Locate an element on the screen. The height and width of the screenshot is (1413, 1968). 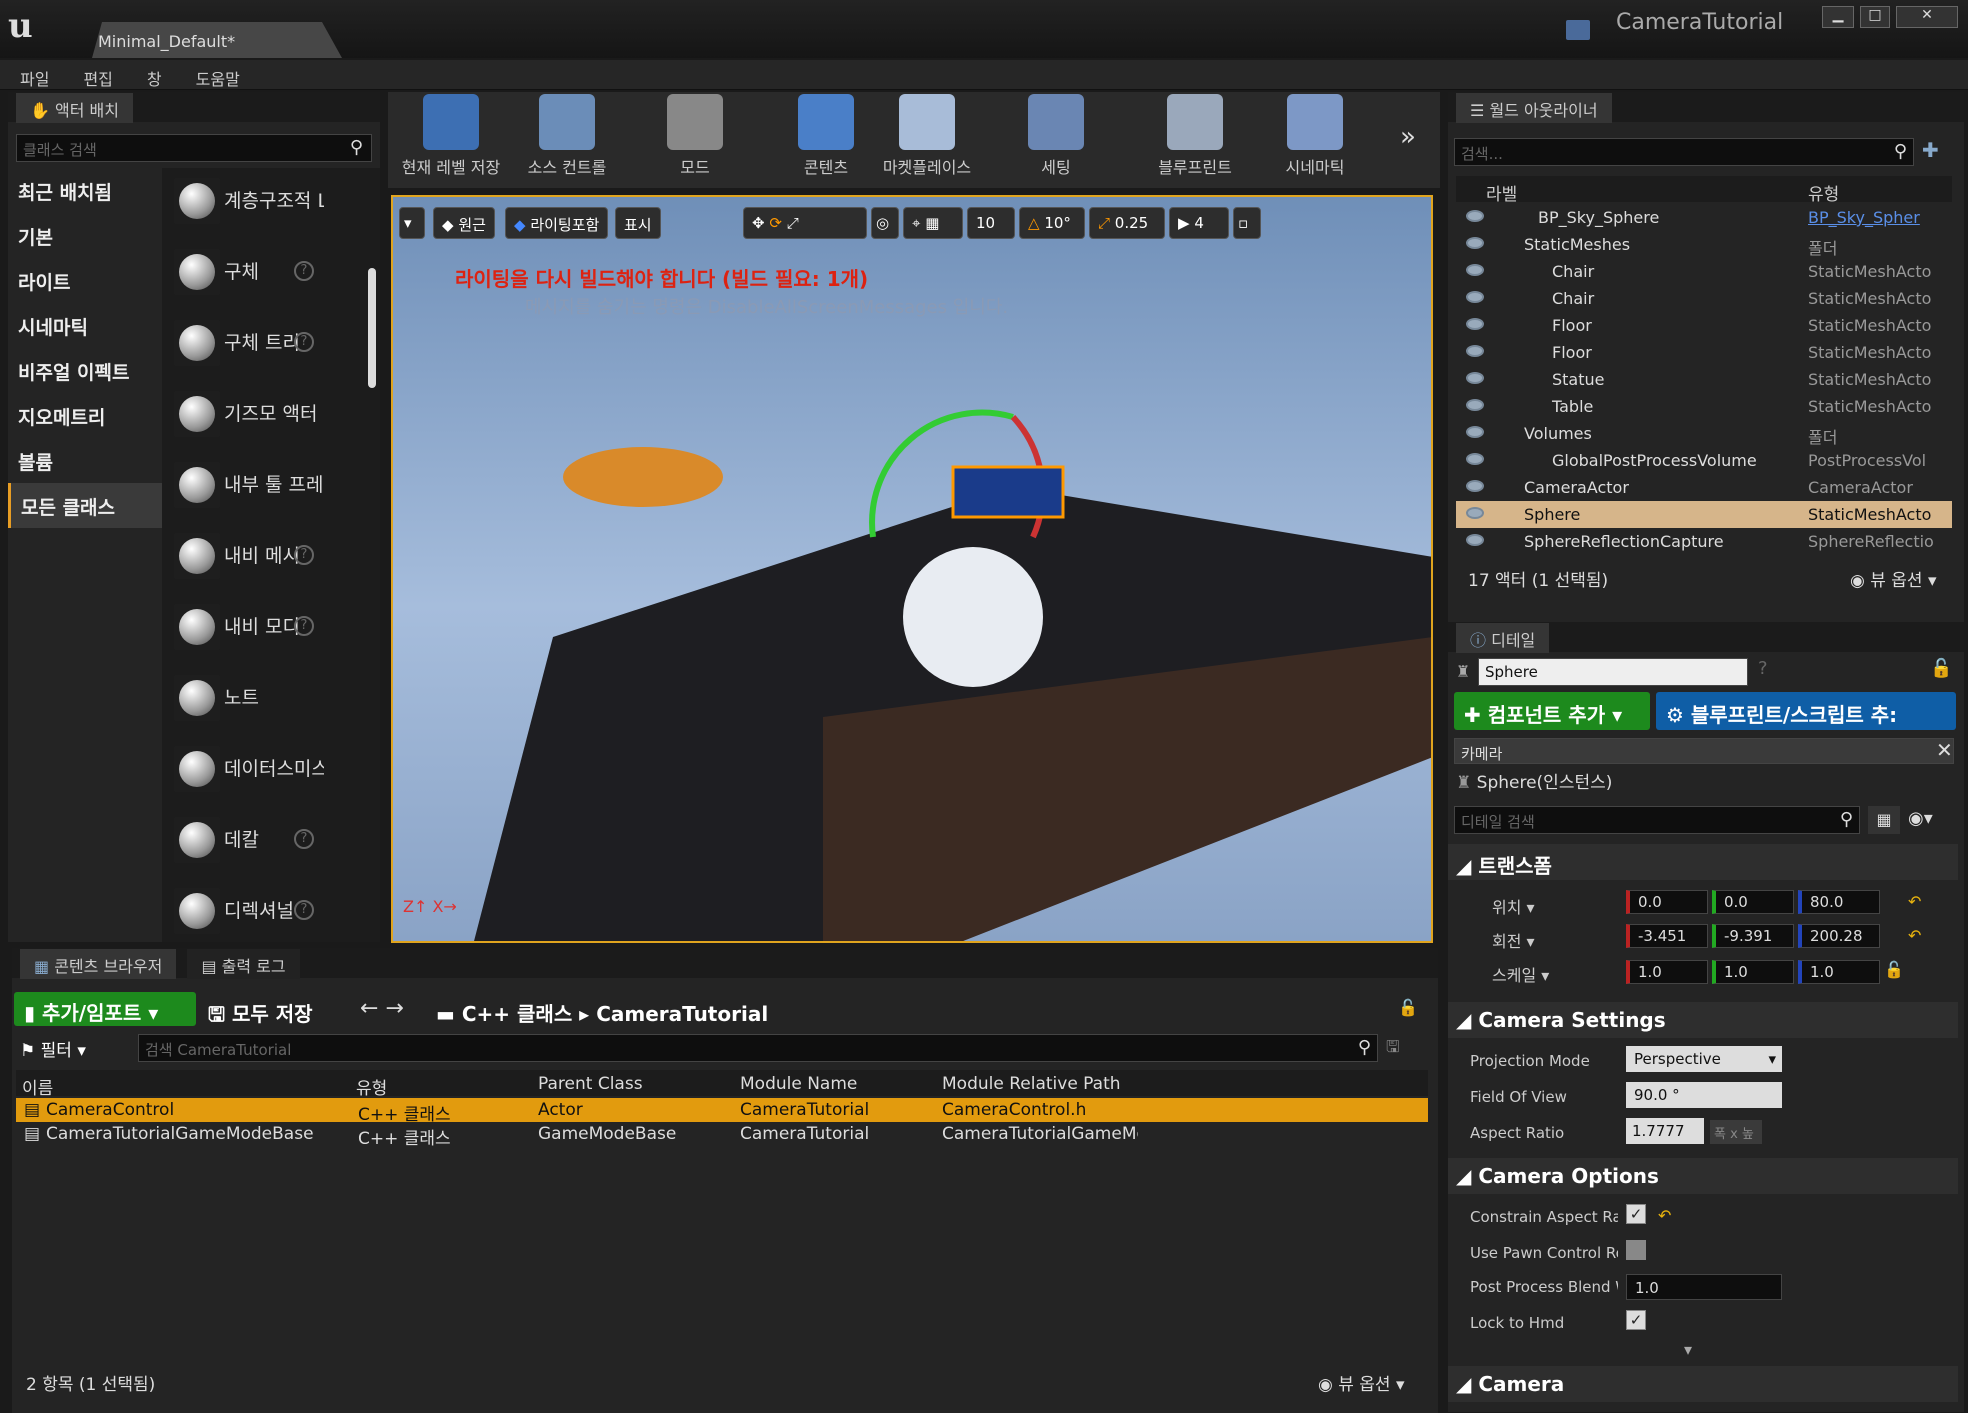
grid-snap-value: 10 is located at coordinates (991, 223).